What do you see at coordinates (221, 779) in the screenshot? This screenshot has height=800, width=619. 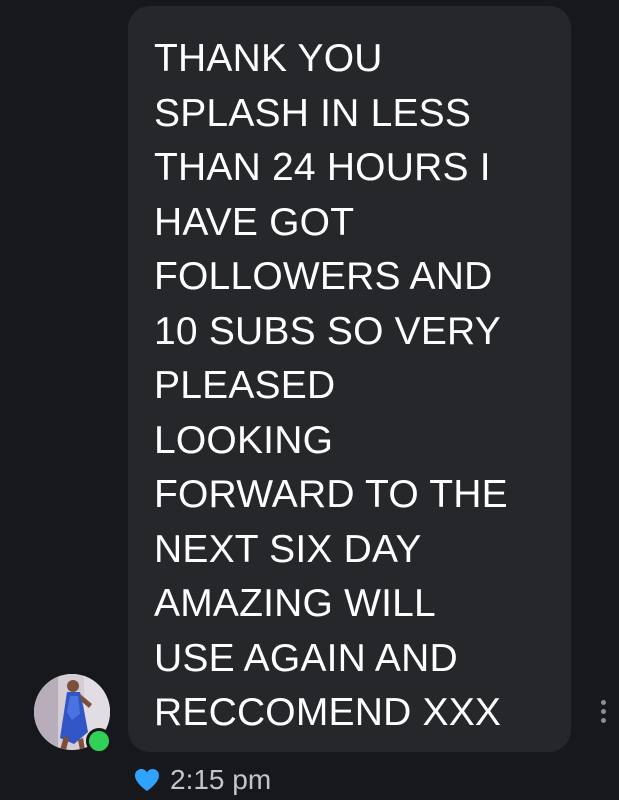 I see `message-timestamp: 2:15 pm` at bounding box center [221, 779].